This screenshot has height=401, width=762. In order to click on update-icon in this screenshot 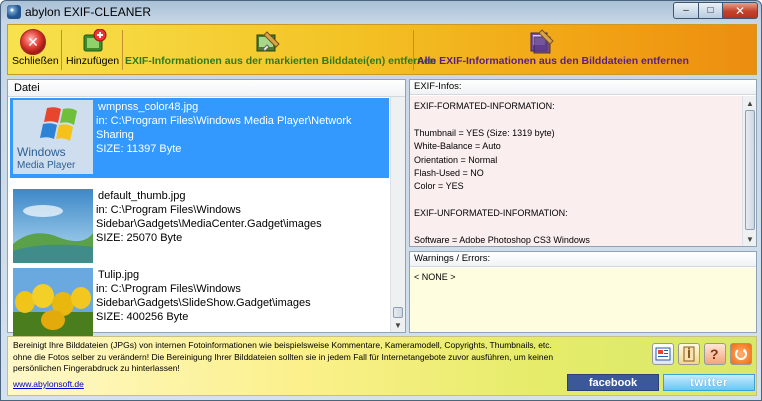, I will do `click(741, 354)`.